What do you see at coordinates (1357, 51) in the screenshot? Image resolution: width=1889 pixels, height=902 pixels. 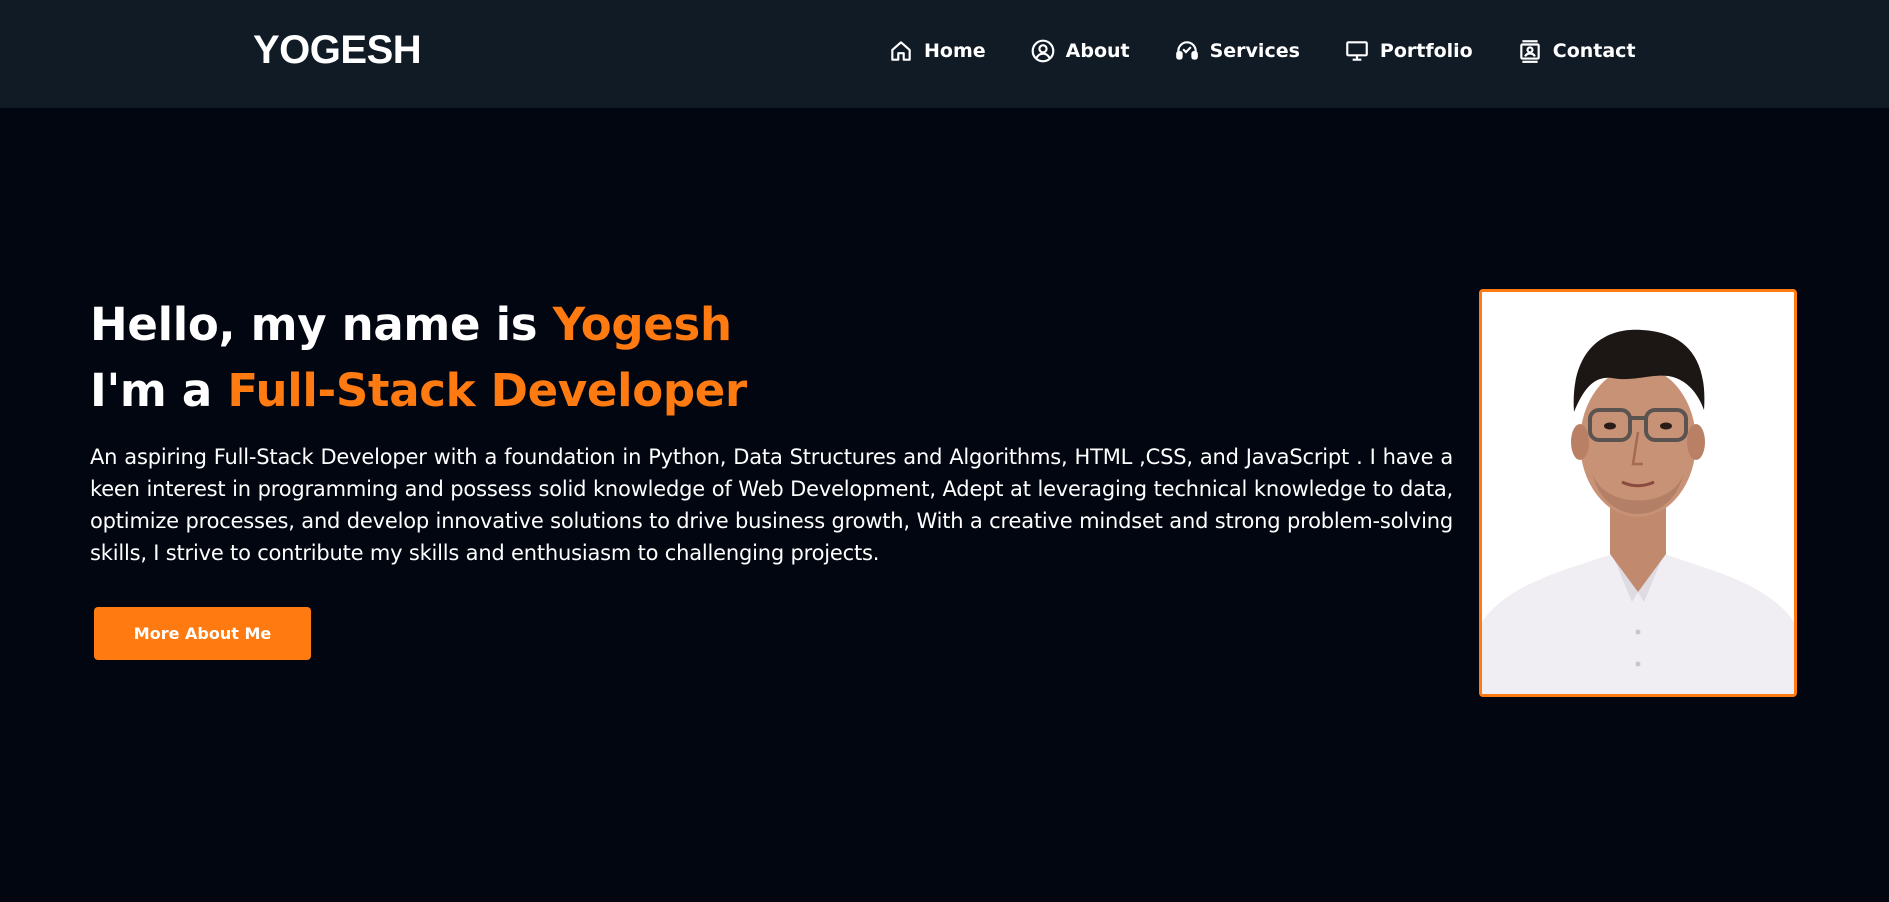 I see `monitor-icon` at bounding box center [1357, 51].